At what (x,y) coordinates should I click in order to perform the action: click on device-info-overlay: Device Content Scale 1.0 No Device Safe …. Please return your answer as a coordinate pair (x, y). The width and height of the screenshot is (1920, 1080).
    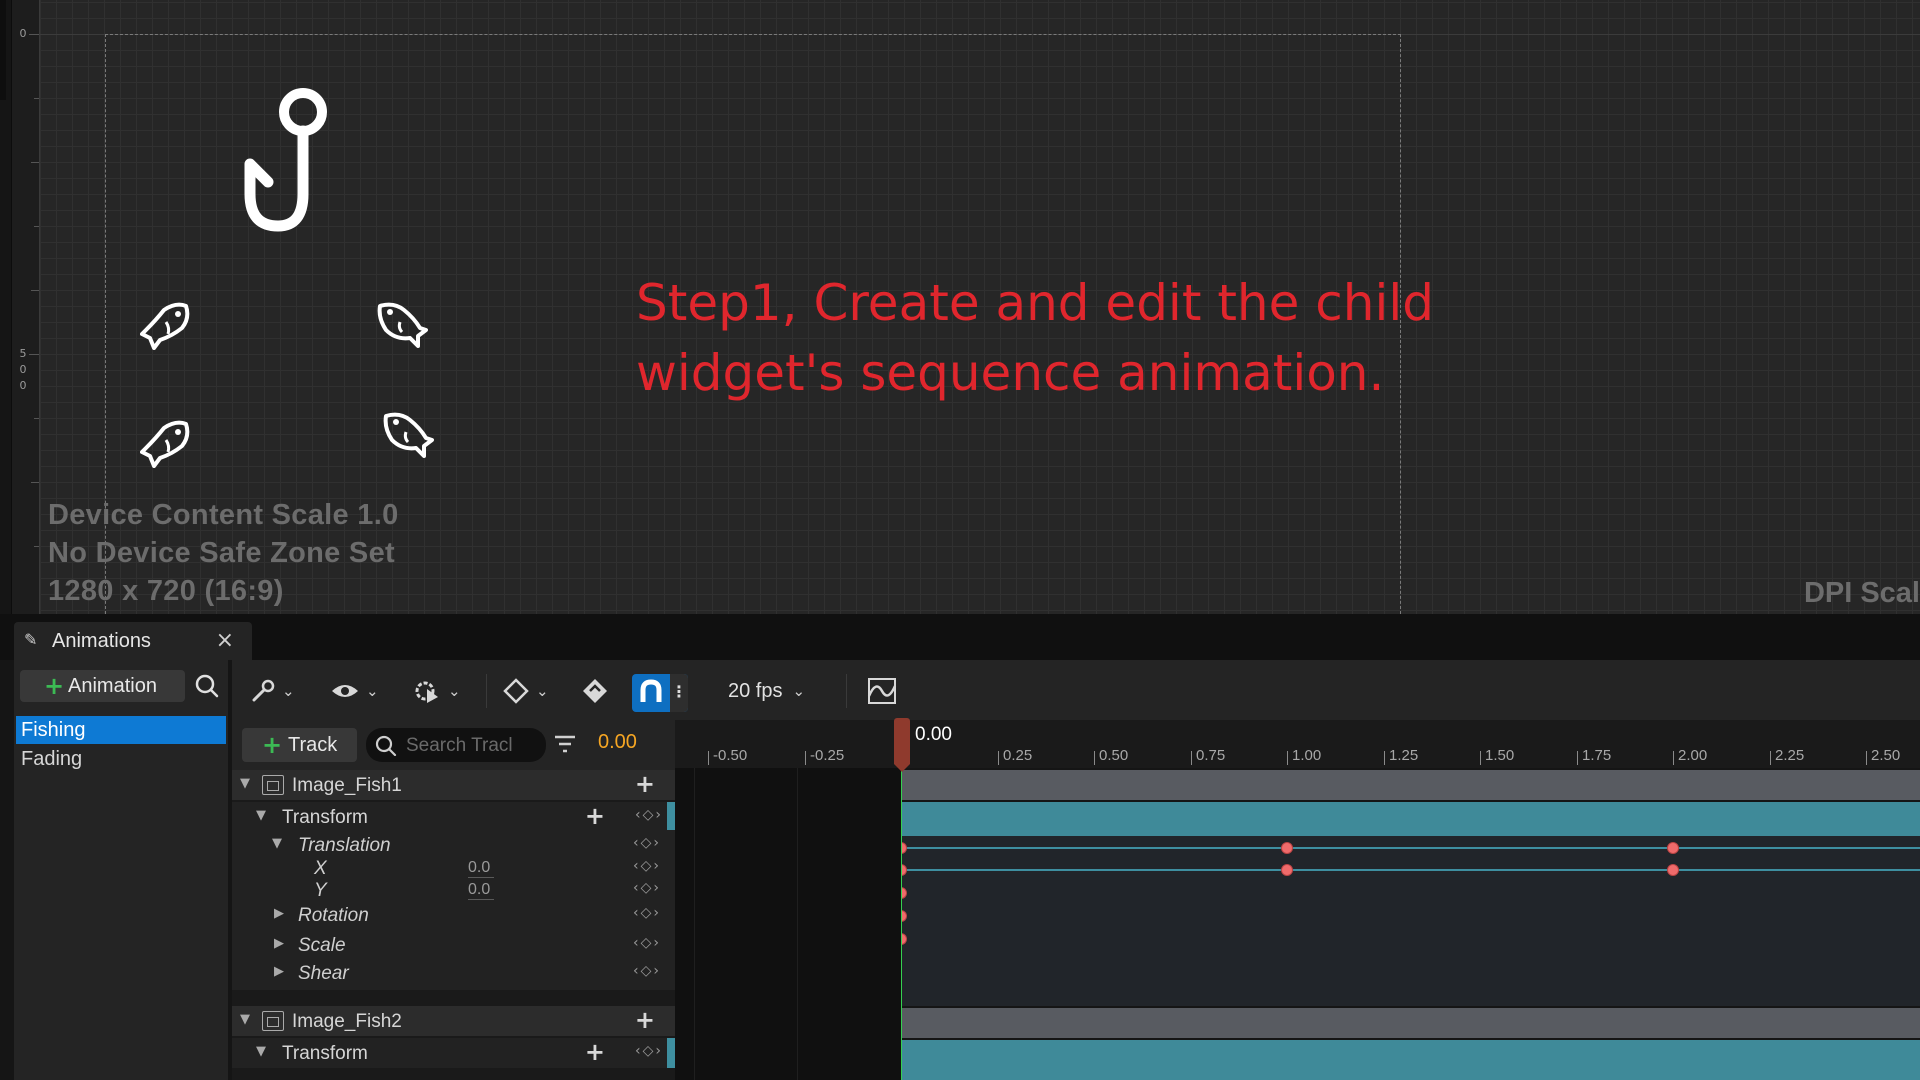
    Looking at the image, I should click on (223, 553).